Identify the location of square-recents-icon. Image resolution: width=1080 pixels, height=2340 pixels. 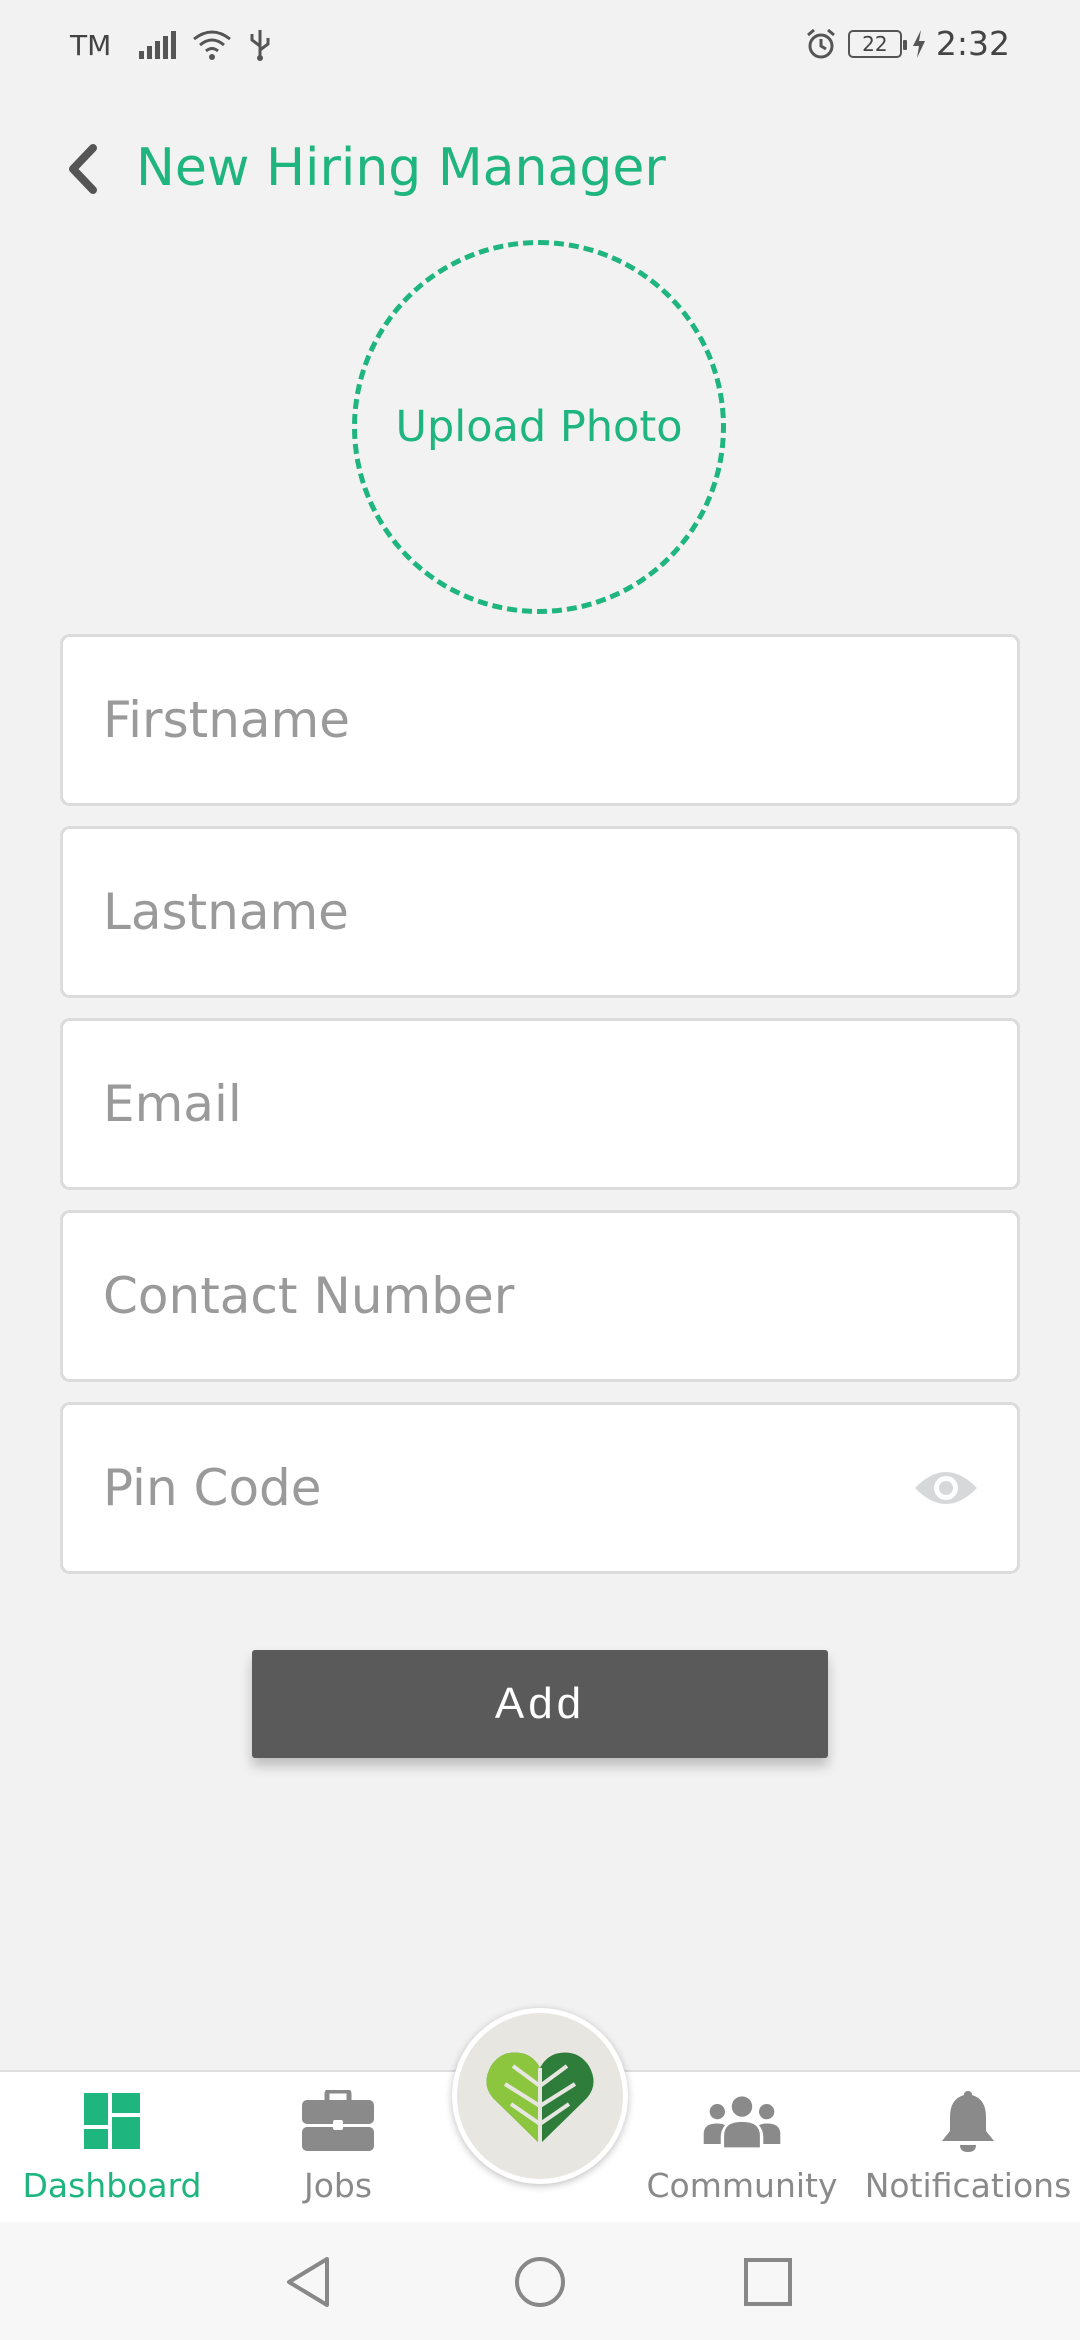
(768, 2282).